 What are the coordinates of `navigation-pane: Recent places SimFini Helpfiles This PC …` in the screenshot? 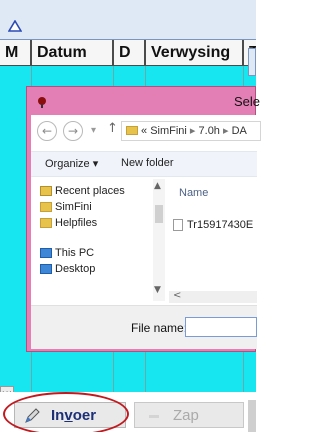 It's located at (98, 240).